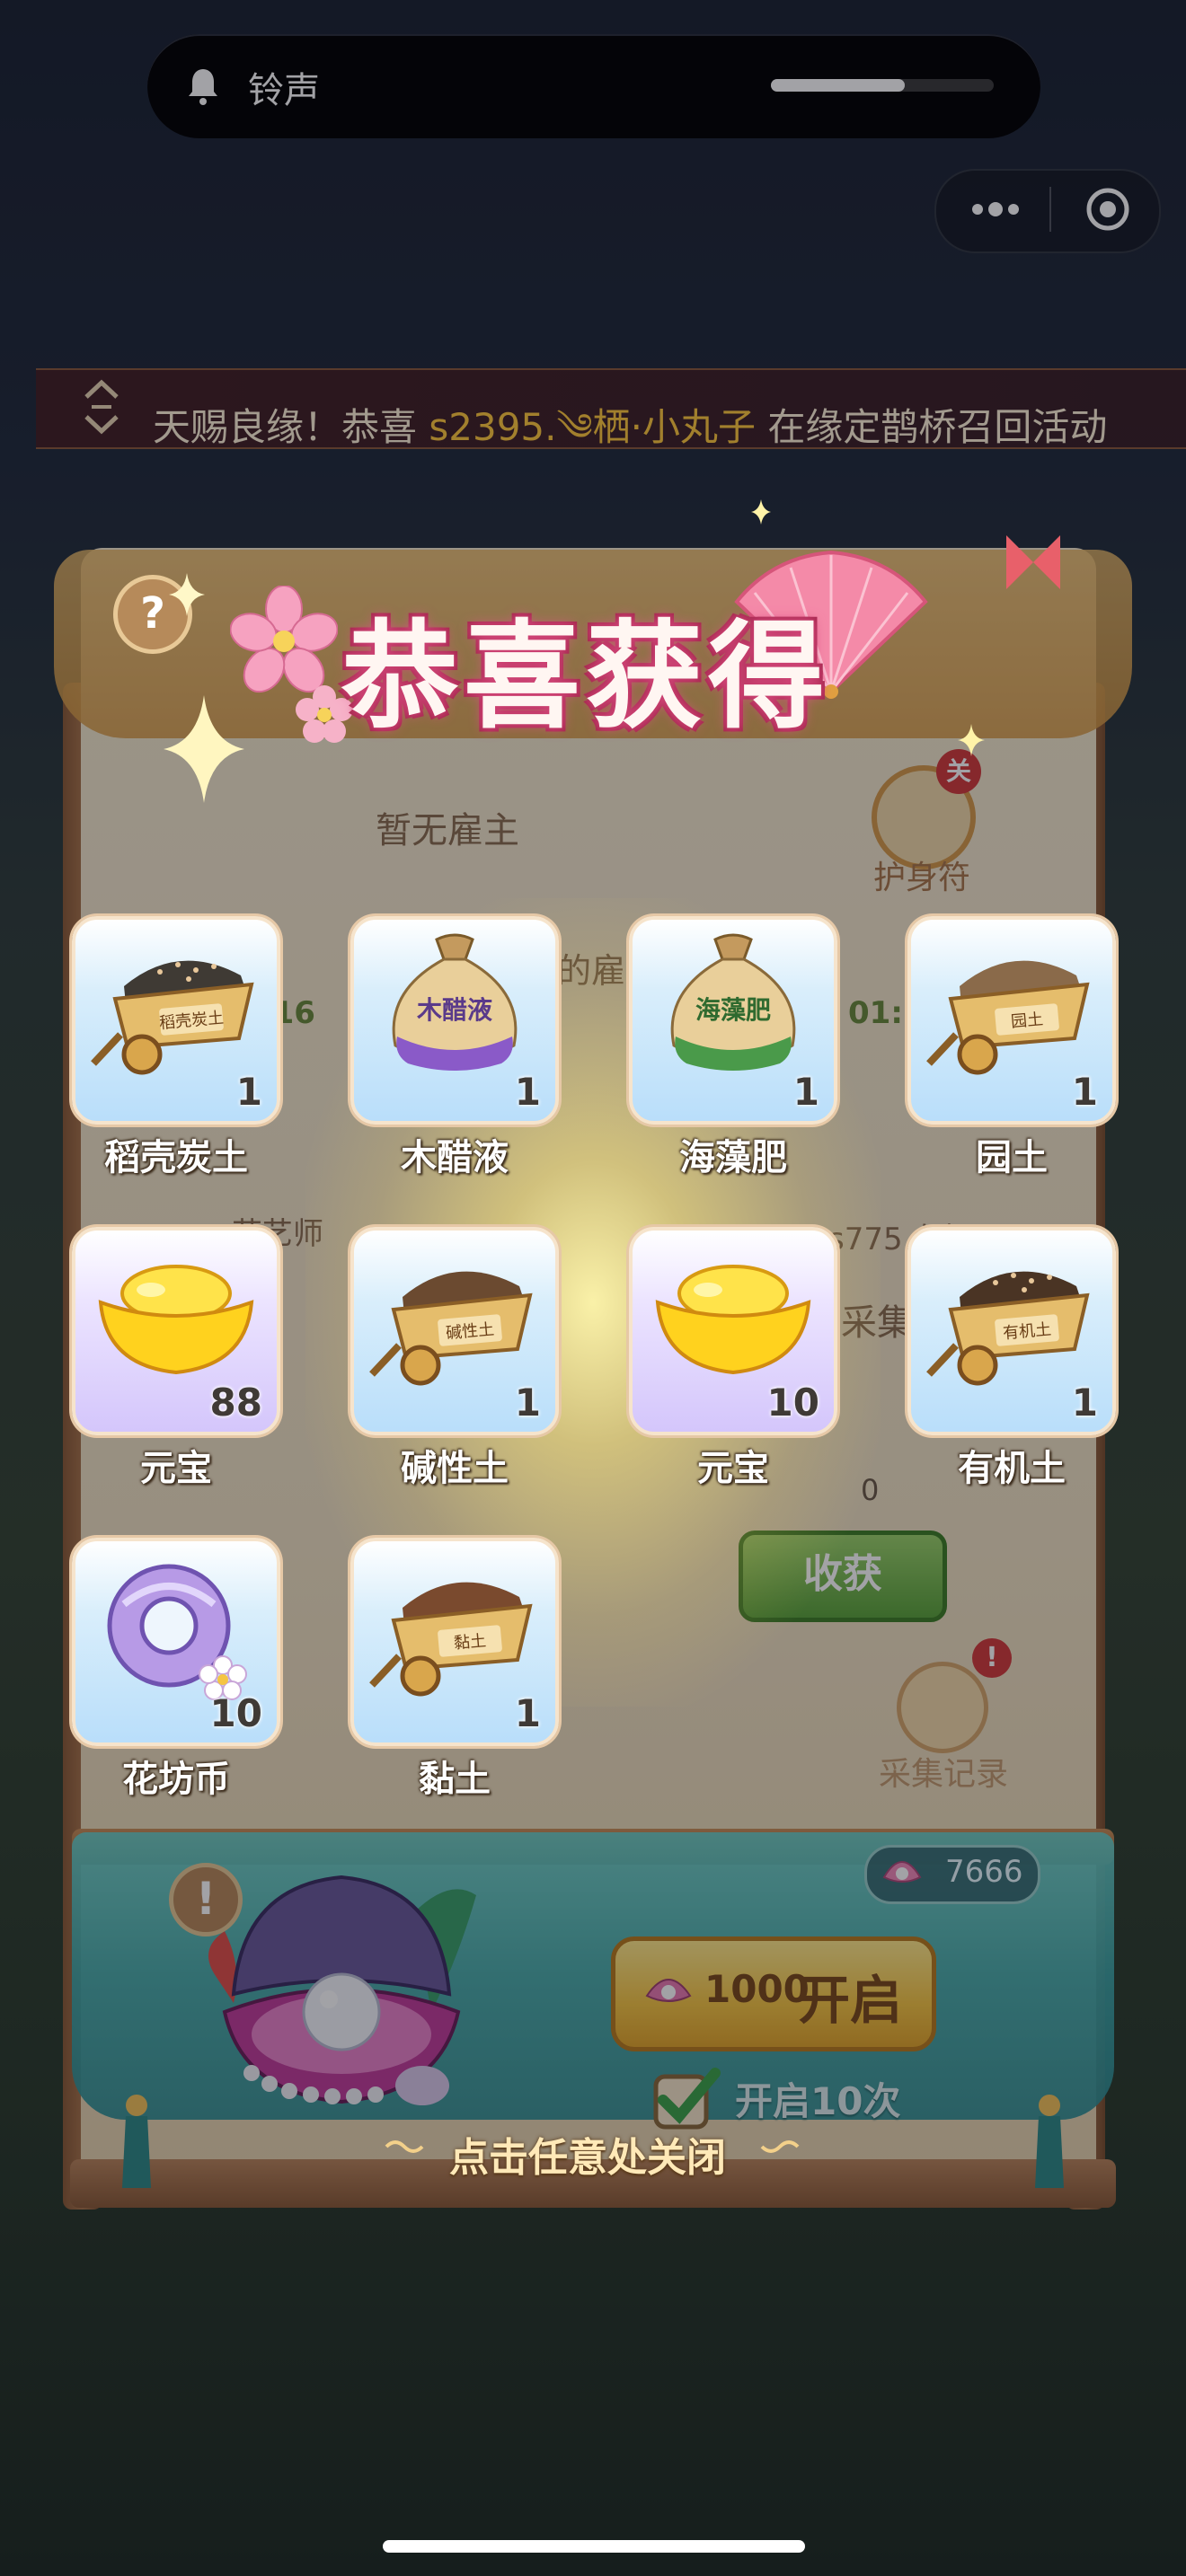  I want to click on clay-cart-icon: 黏土, so click(455, 1626).